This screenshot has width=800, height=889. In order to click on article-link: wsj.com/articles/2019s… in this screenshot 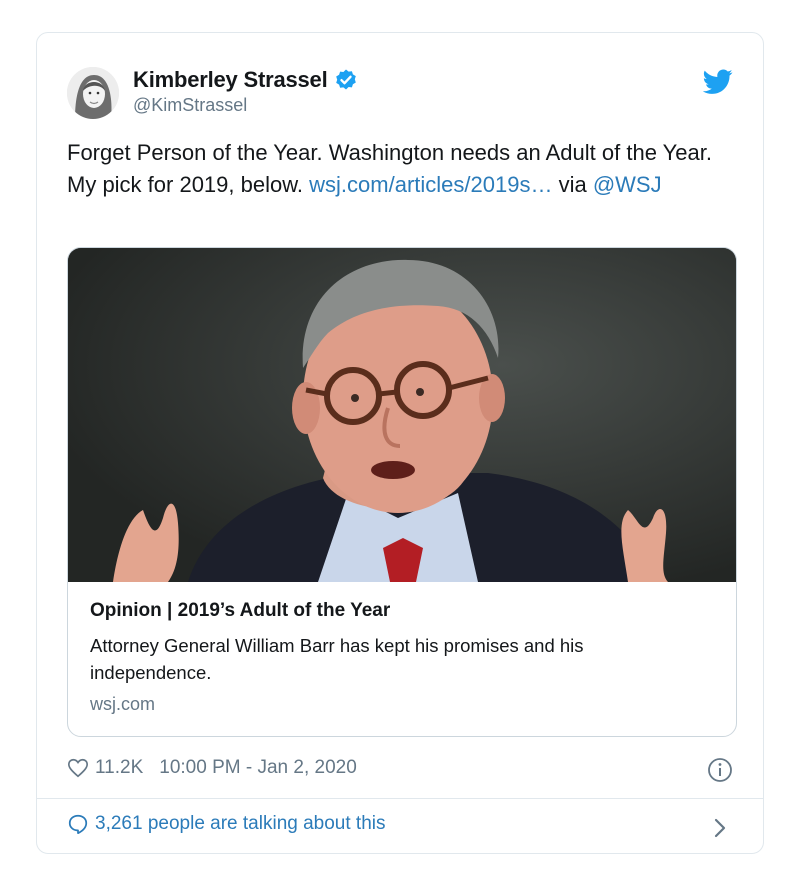, I will do `click(430, 184)`.